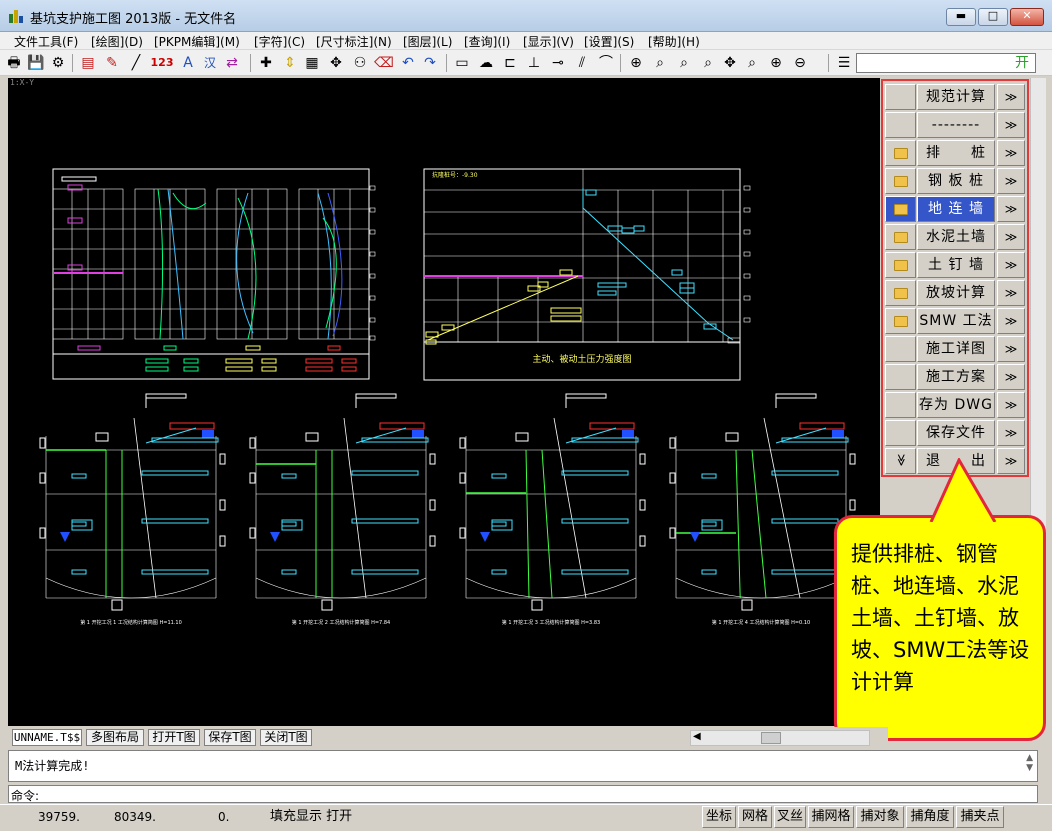  I want to click on menu-layer: [图层](L), so click(427, 41).